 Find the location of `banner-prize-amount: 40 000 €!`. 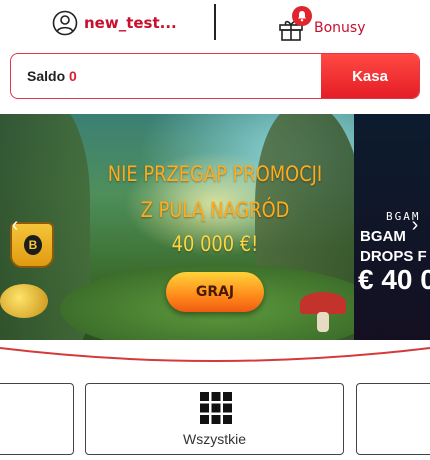

banner-prize-amount: 40 000 €! is located at coordinates (215, 244).